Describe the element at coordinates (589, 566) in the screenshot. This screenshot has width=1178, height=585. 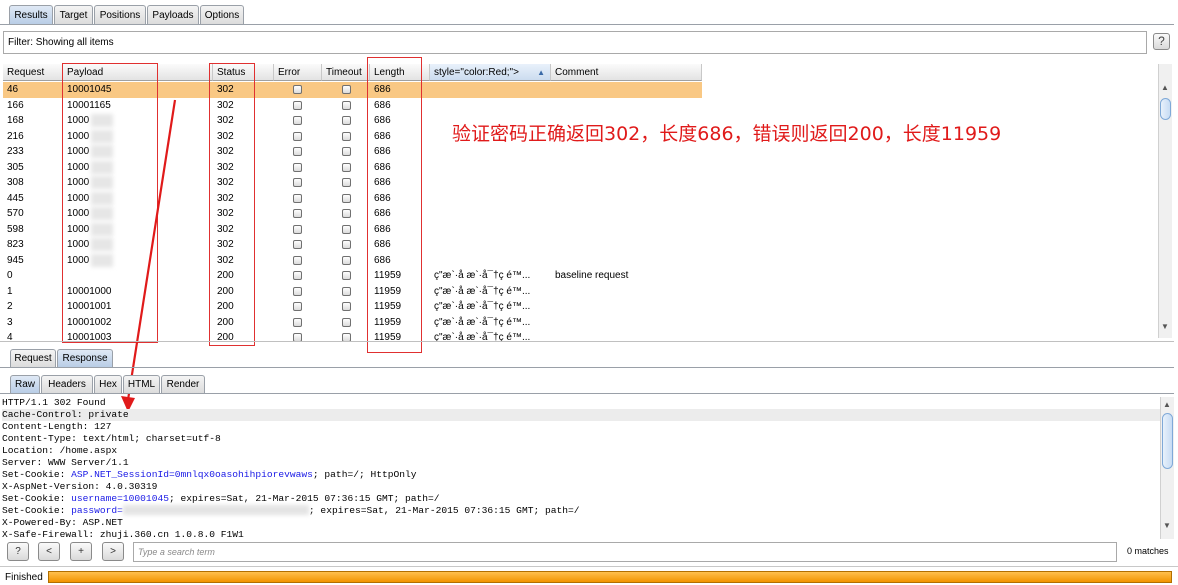
I see `status-divider` at that location.